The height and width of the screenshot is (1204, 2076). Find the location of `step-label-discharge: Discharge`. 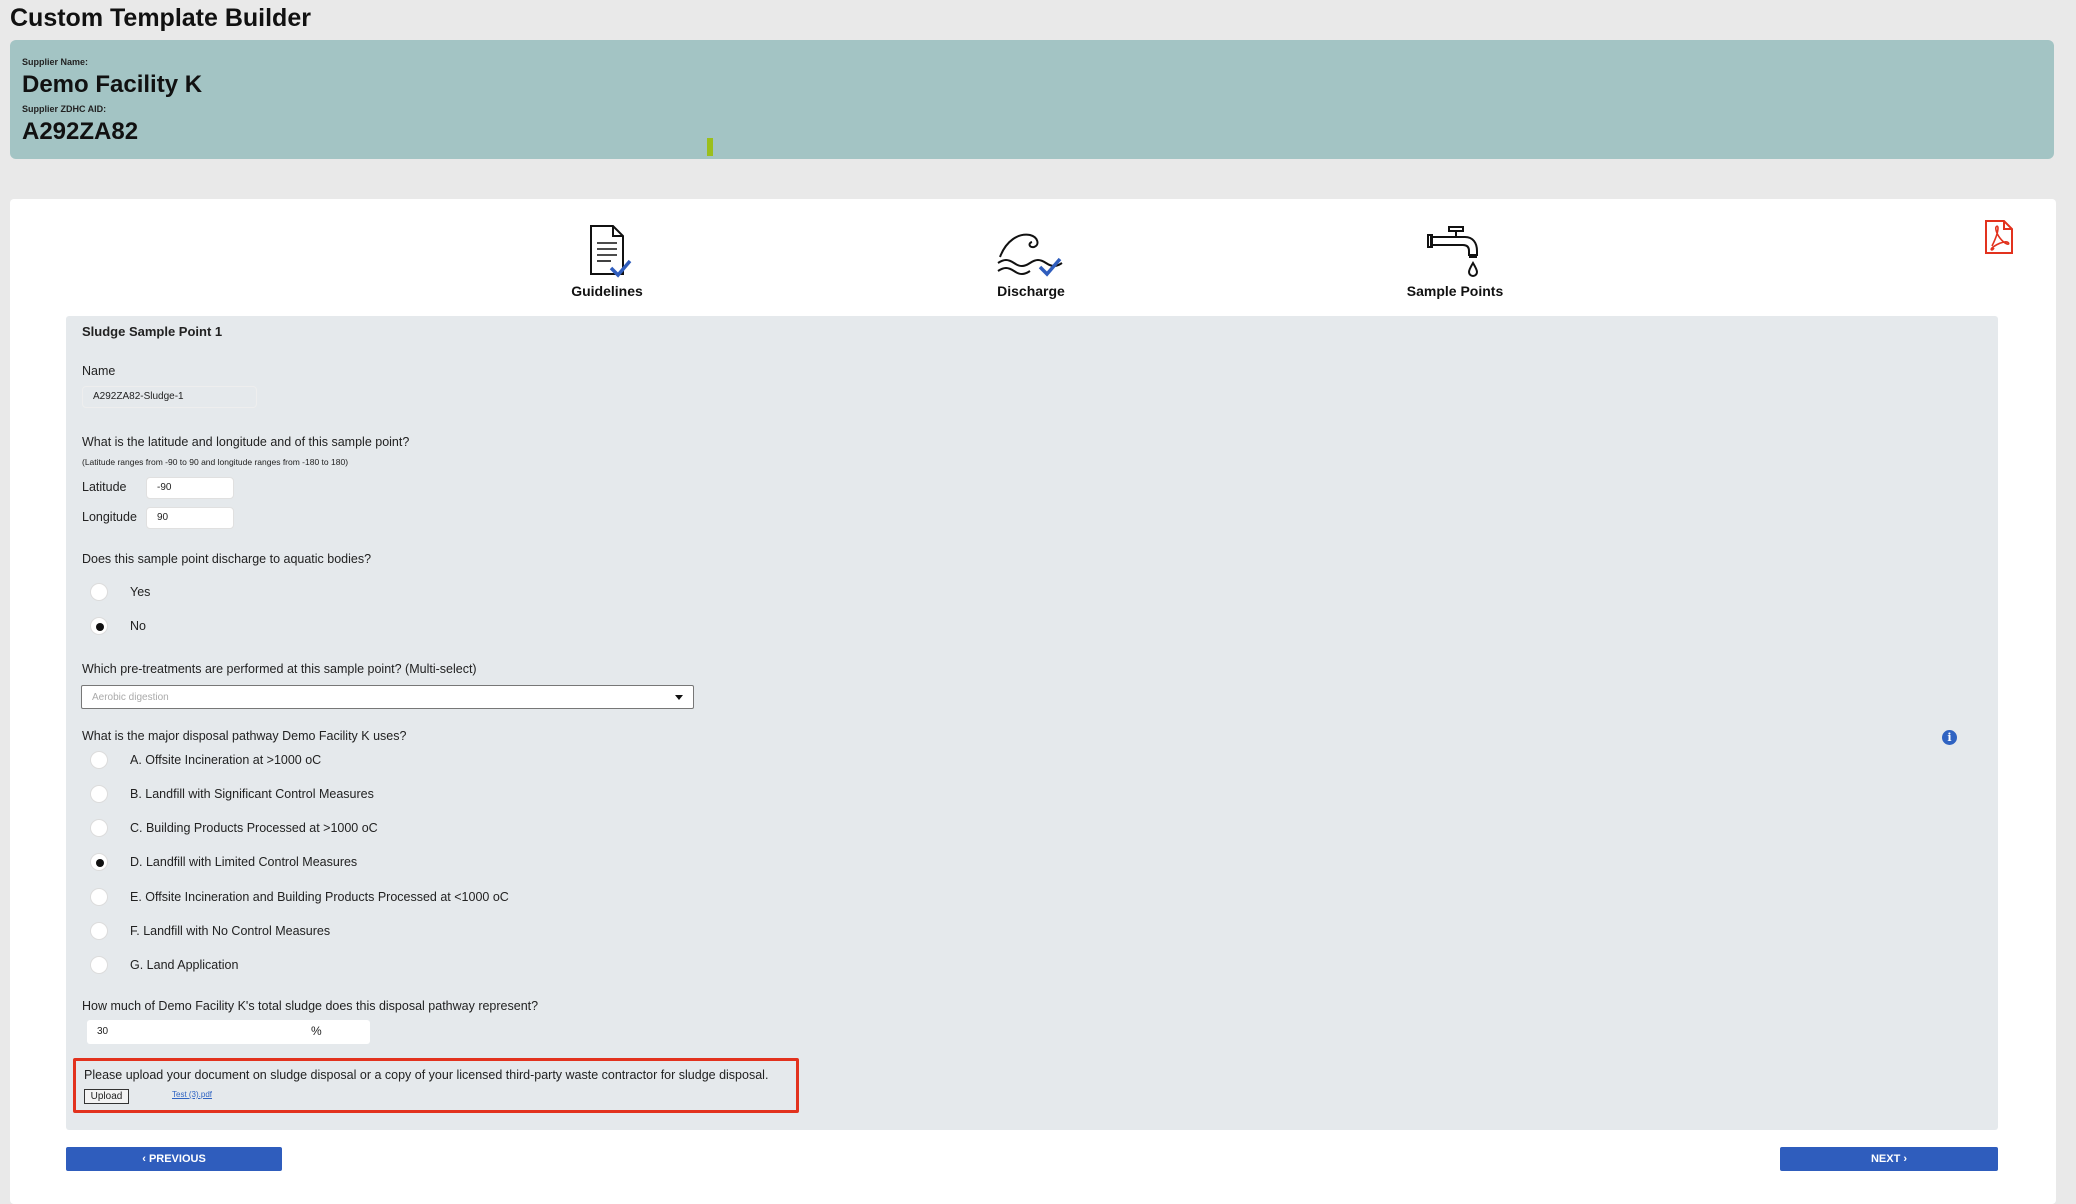

step-label-discharge: Discharge is located at coordinates (1031, 291).